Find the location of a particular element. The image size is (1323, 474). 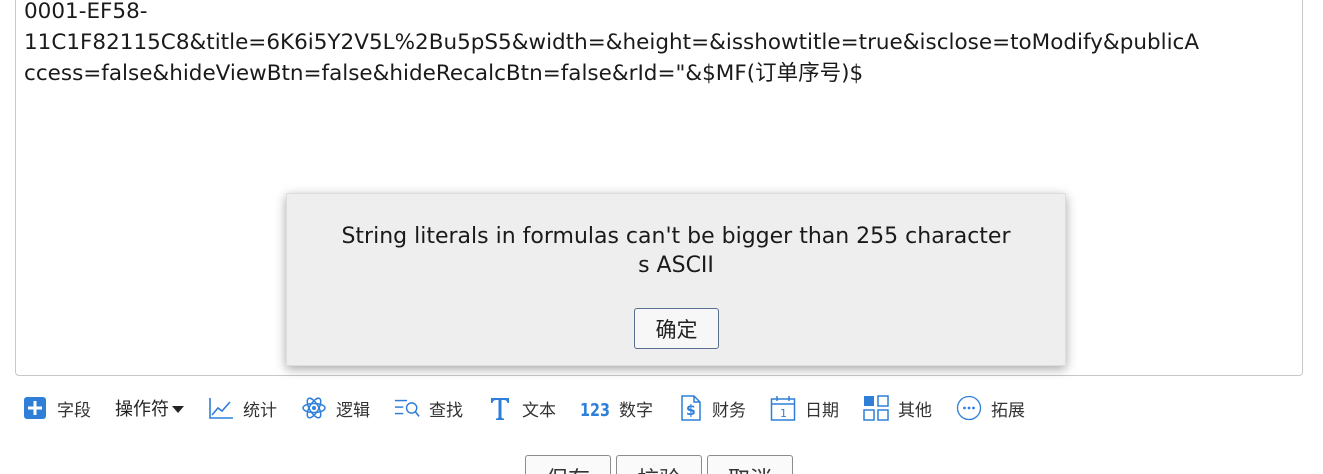

svg-text: 1 is located at coordinates (783, 413).